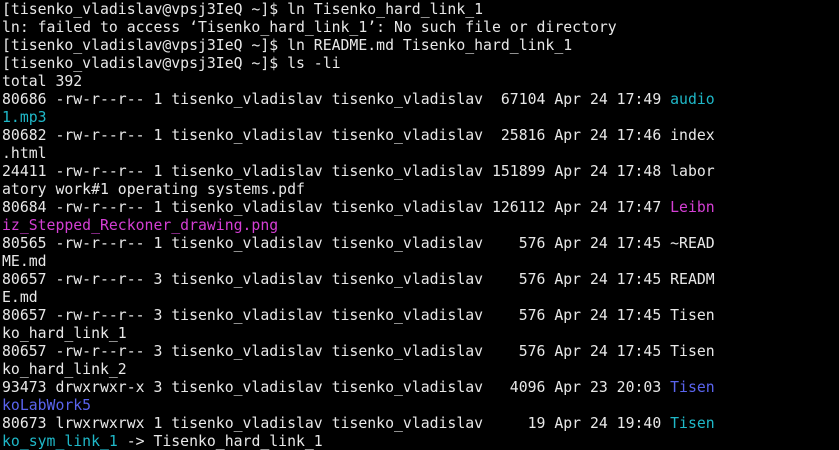 The width and height of the screenshot is (839, 450). Describe the element at coordinates (420, 64) in the screenshot. I see `terminal-line: [tisenko_vladislav@vpsj3IeQ ~]$ ls -li` at that location.